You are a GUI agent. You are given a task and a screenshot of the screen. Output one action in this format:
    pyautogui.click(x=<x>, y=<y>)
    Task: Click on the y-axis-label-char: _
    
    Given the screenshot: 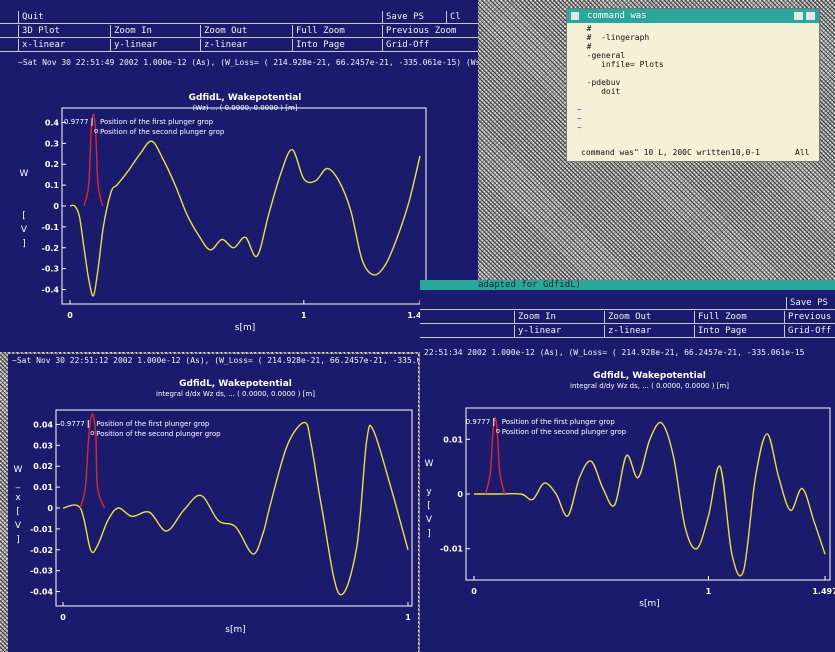 What is the action you would take?
    pyautogui.click(x=18, y=484)
    